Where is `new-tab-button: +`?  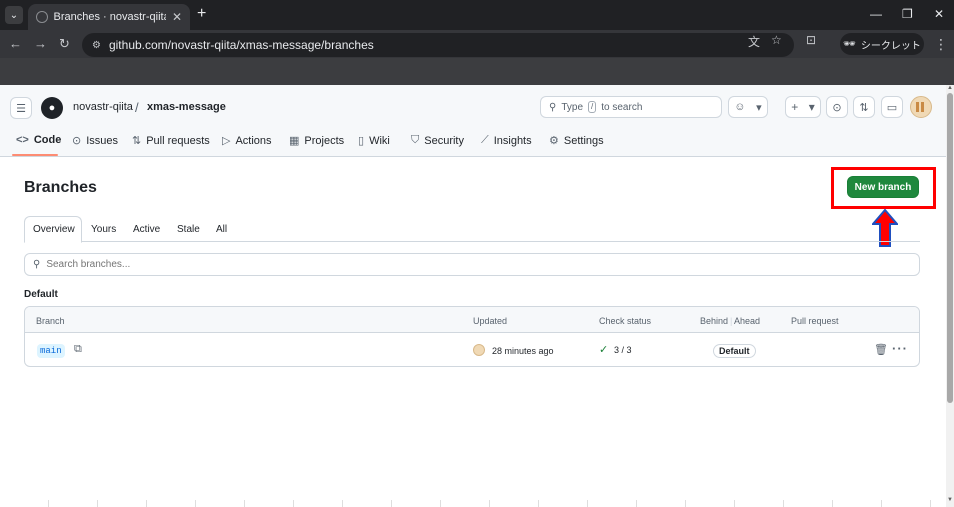 new-tab-button: + is located at coordinates (201, 14).